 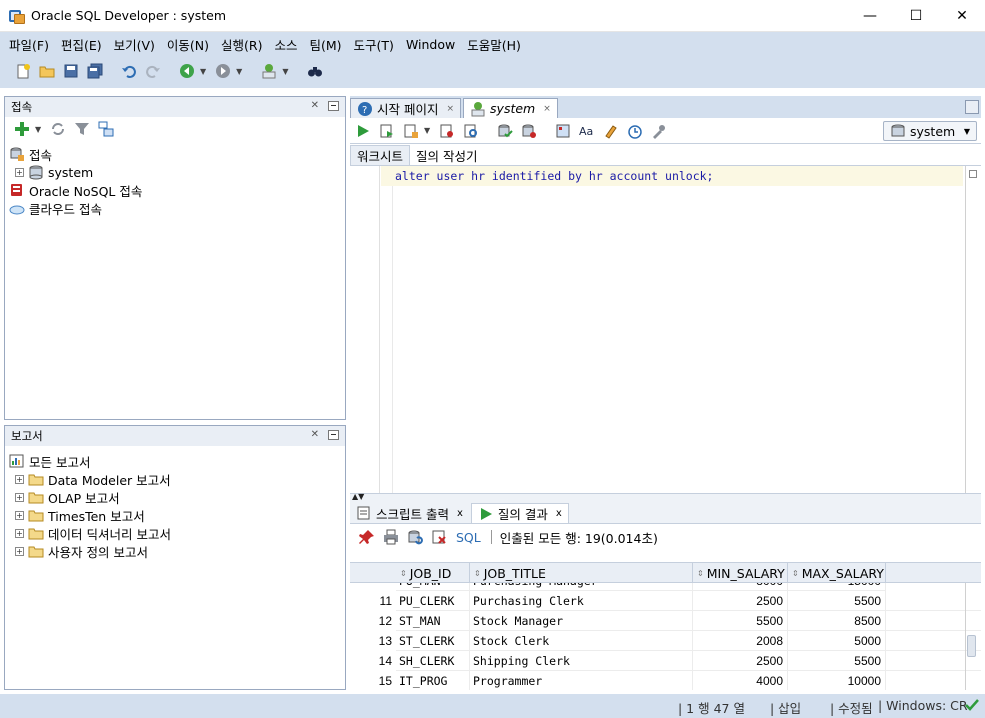 What do you see at coordinates (380, 155) in the screenshot?
I see `tab-worksheet: 워크시트` at bounding box center [380, 155].